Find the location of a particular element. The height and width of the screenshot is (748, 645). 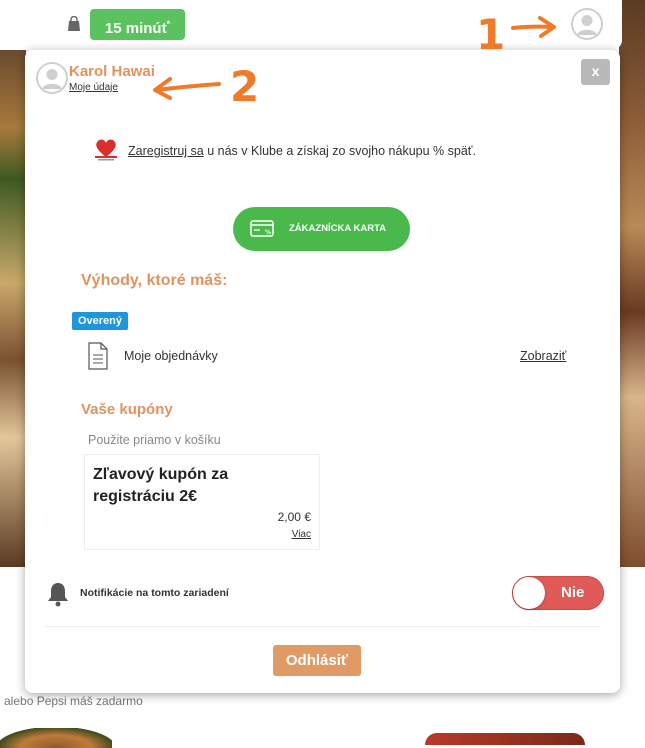

notifications-label: Notifikácie na tomto zariadení is located at coordinates (154, 593).